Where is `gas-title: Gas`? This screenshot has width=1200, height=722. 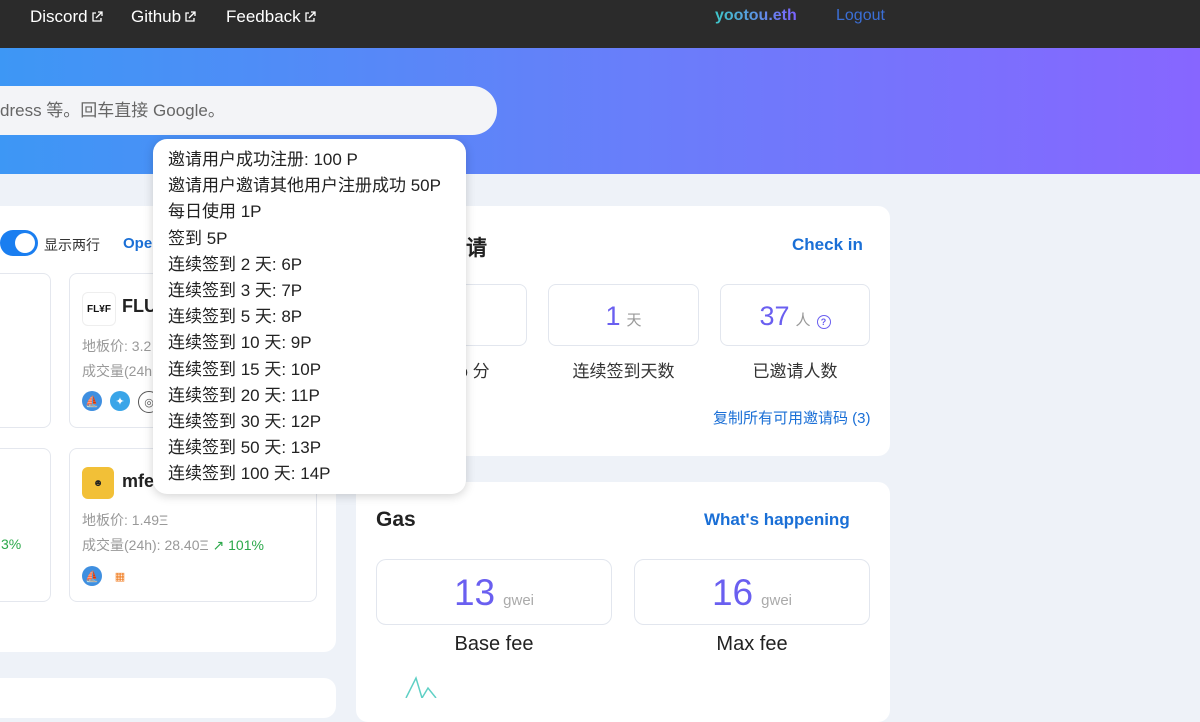
gas-title: Gas is located at coordinates (396, 519).